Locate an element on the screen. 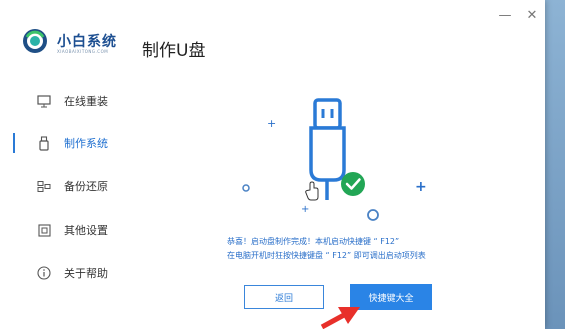 This screenshot has width=565, height=329. success-message-line-2: 在电脑开机时狂按快捷键盘 “ F12” 即可调出启动项列表 is located at coordinates (326, 255).